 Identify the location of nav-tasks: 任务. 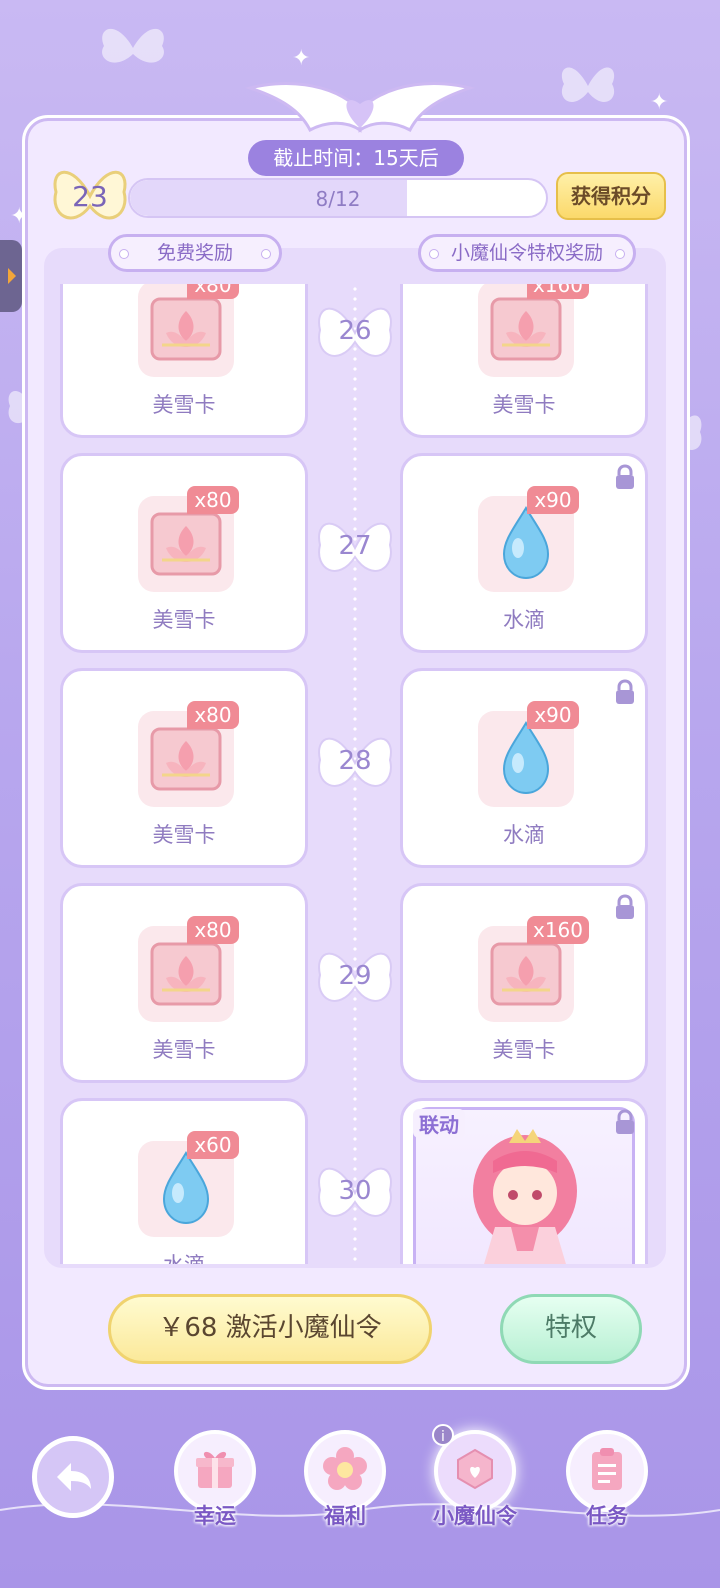
(607, 1480).